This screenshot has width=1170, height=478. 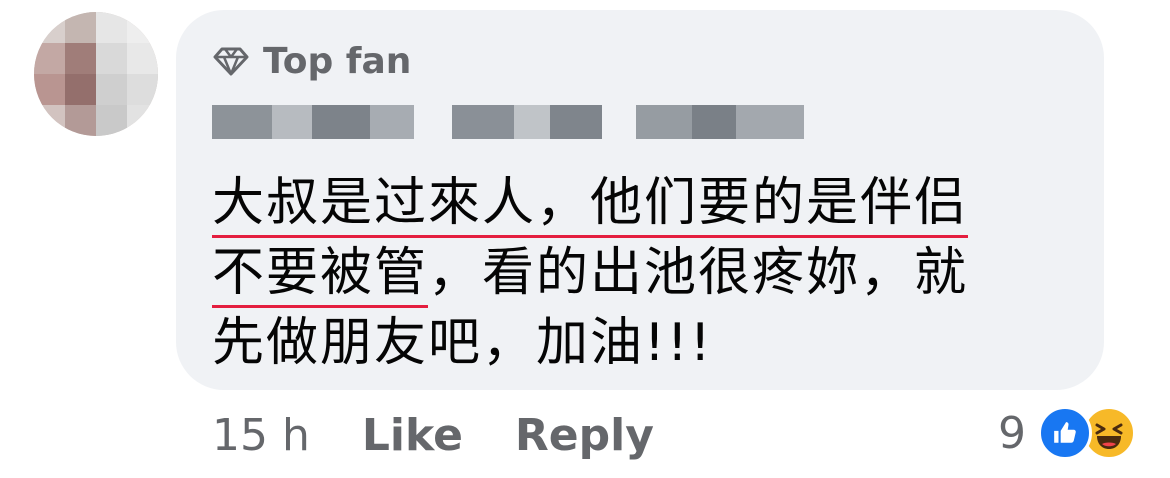 I want to click on underlined-text: 大叔是过來人，他们要的是伴侣, so click(x=590, y=205).